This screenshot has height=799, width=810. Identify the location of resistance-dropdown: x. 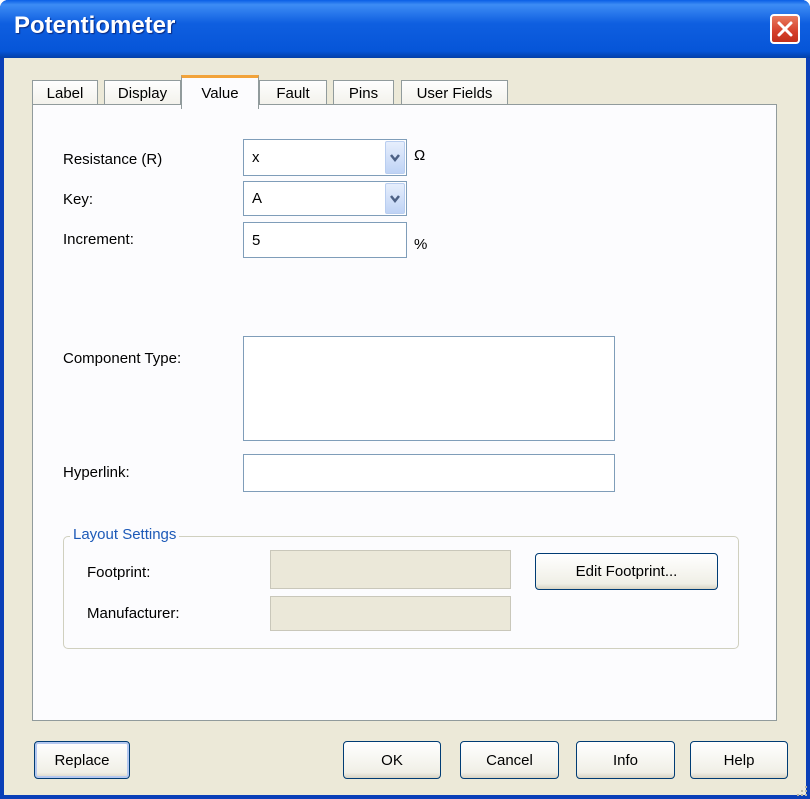
(325, 157).